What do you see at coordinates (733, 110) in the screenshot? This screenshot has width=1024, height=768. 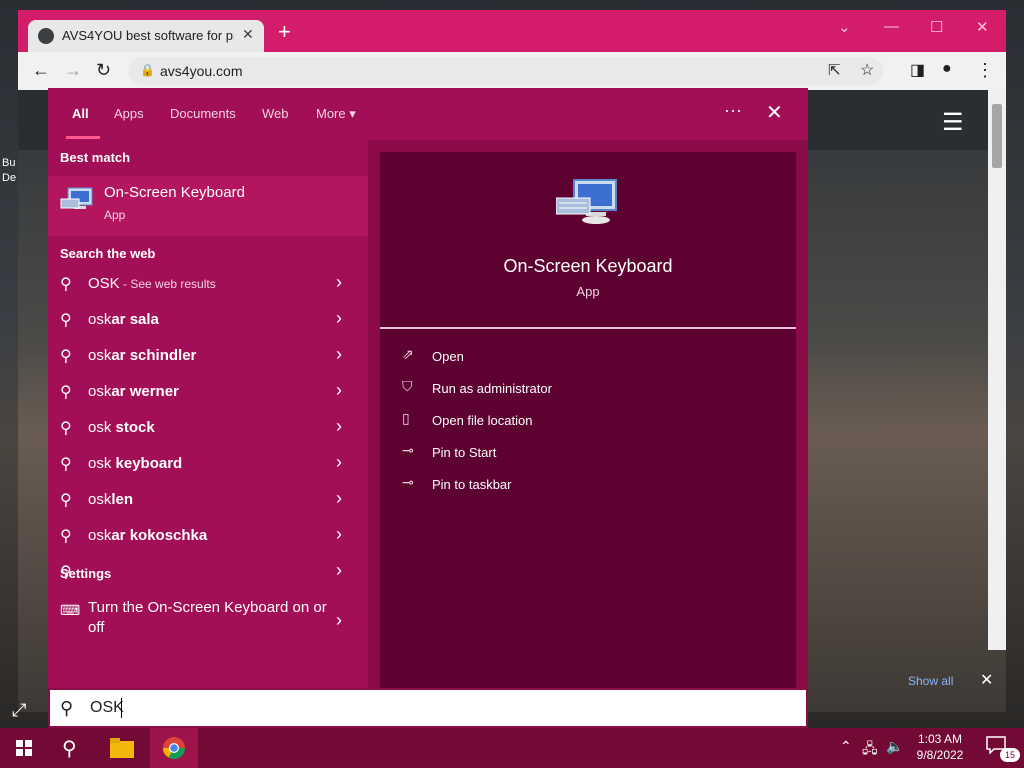 I see `more-options-icon: ···` at bounding box center [733, 110].